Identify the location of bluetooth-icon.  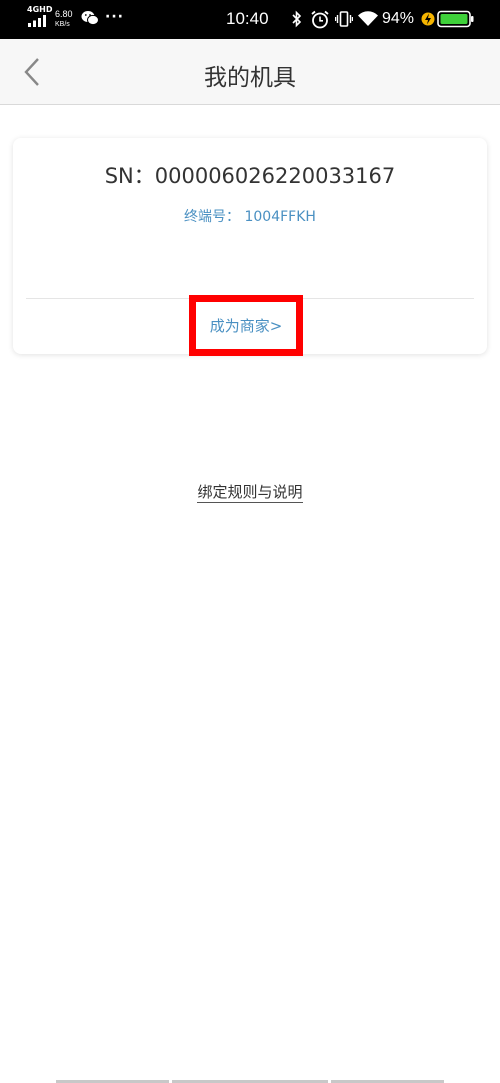
(297, 19).